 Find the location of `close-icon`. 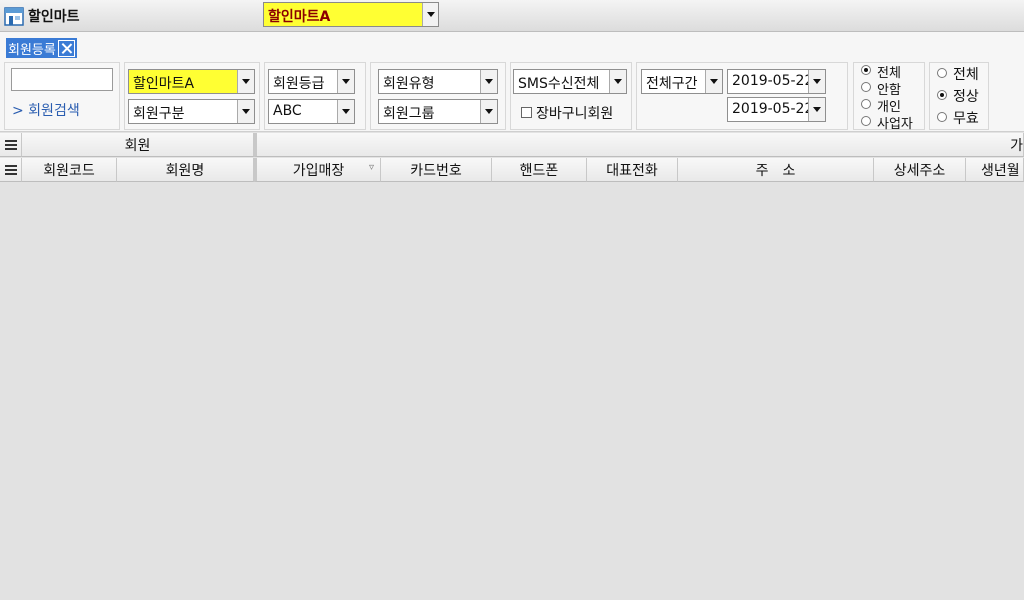

close-icon is located at coordinates (66, 48).